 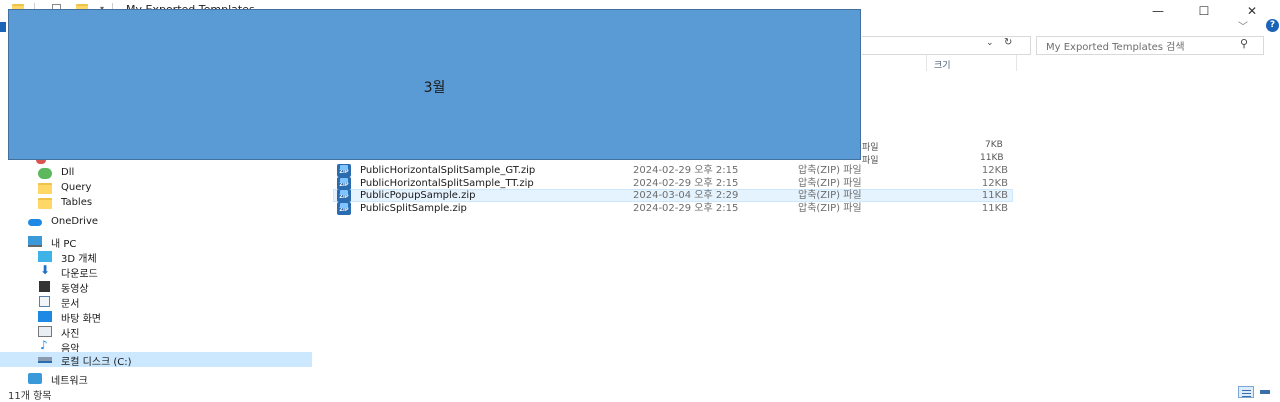 What do you see at coordinates (156, 222) in the screenshot?
I see `nav-item-onedrive: OneDrive` at bounding box center [156, 222].